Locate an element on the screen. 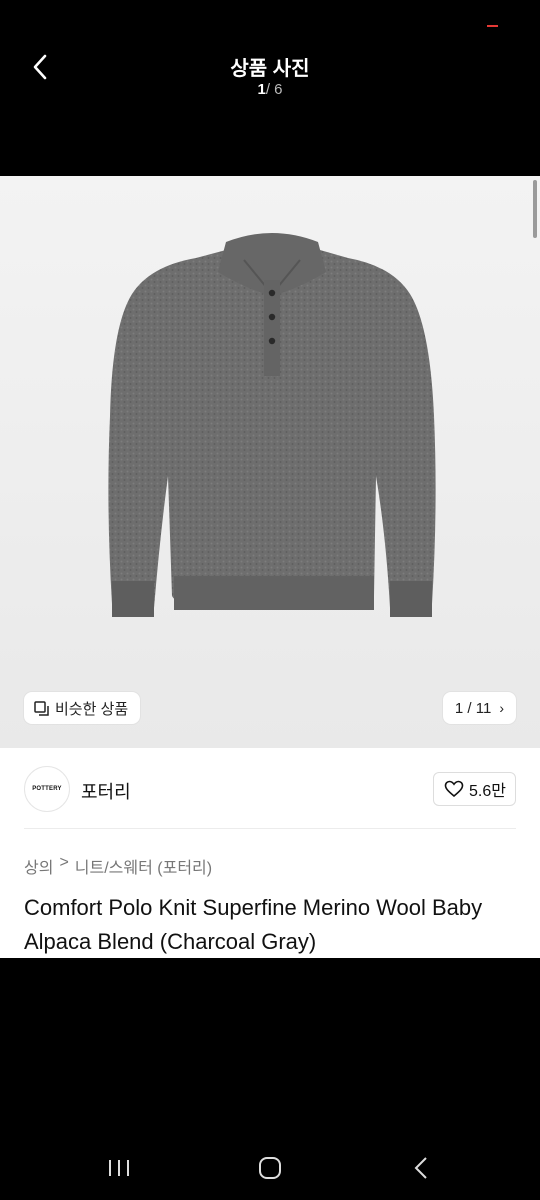 Image resolution: width=540 pixels, height=1200 pixels. breadcrumb: 상의 > 니트/스웨터 (포터리) is located at coordinates (121, 866).